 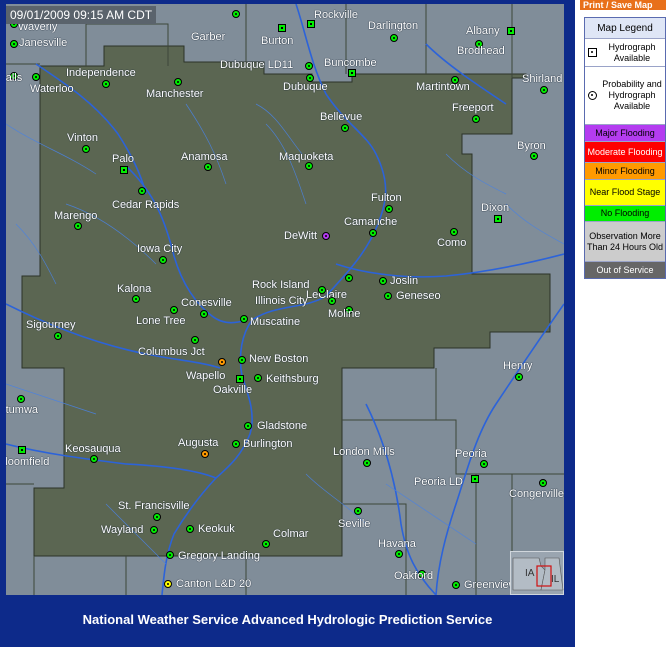 What do you see at coordinates (281, 301) in the screenshot?
I see `gauge-illinois-city-label: Illinois City` at bounding box center [281, 301].